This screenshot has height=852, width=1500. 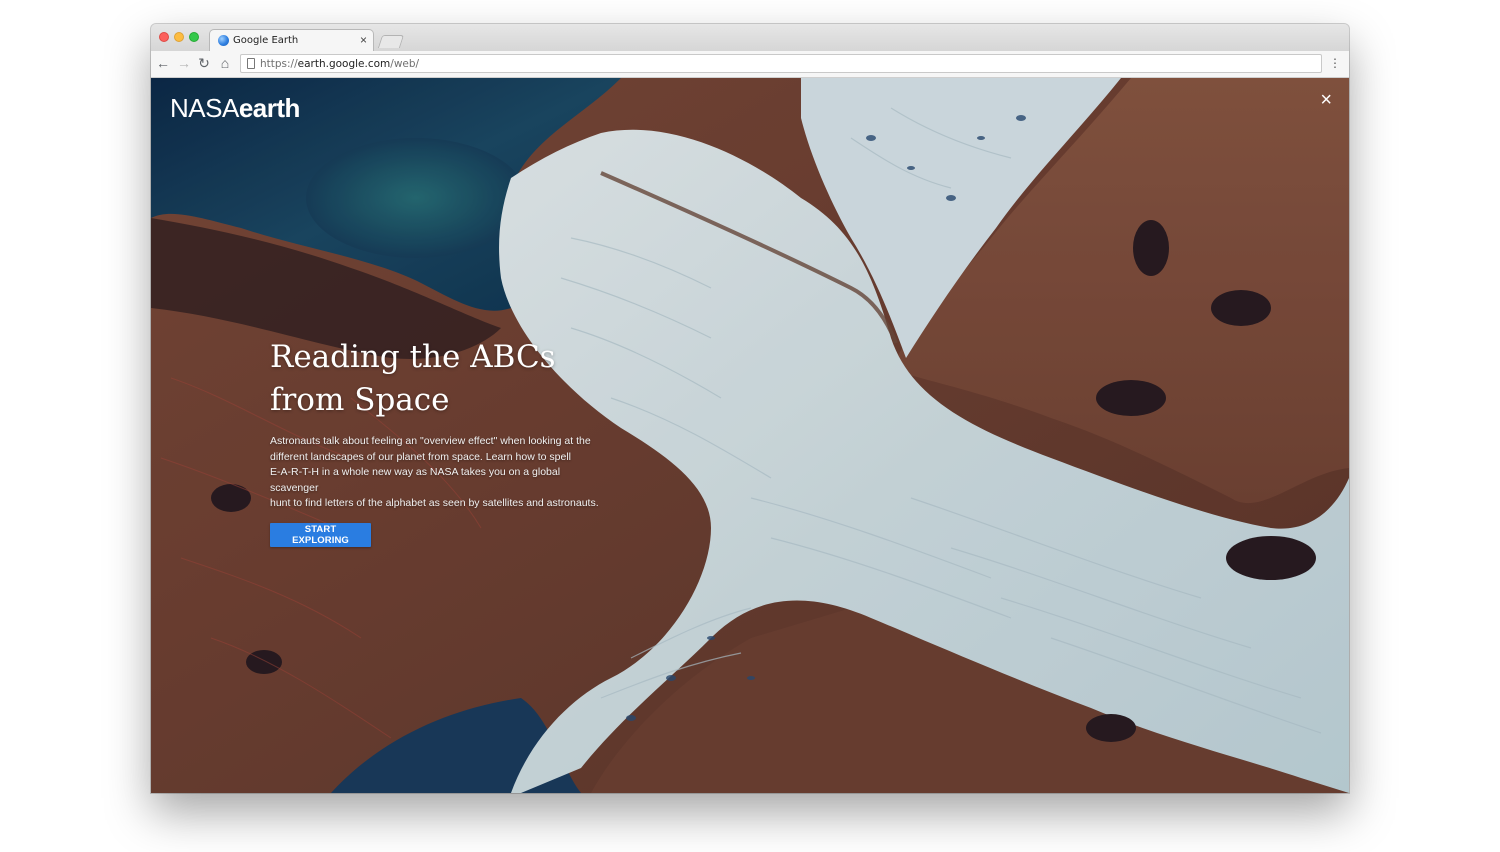 I want to click on new-tab-button, so click(x=391, y=41).